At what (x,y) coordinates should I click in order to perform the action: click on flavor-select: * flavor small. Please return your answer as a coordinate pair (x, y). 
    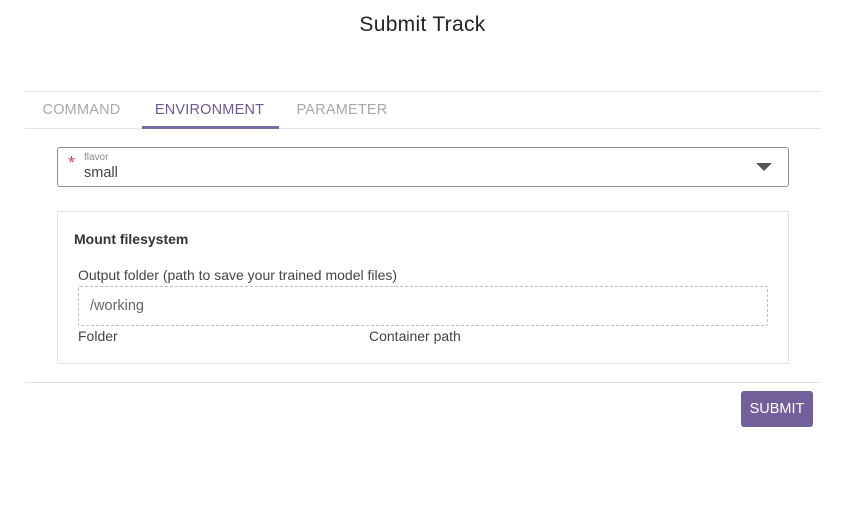
    Looking at the image, I should click on (423, 167).